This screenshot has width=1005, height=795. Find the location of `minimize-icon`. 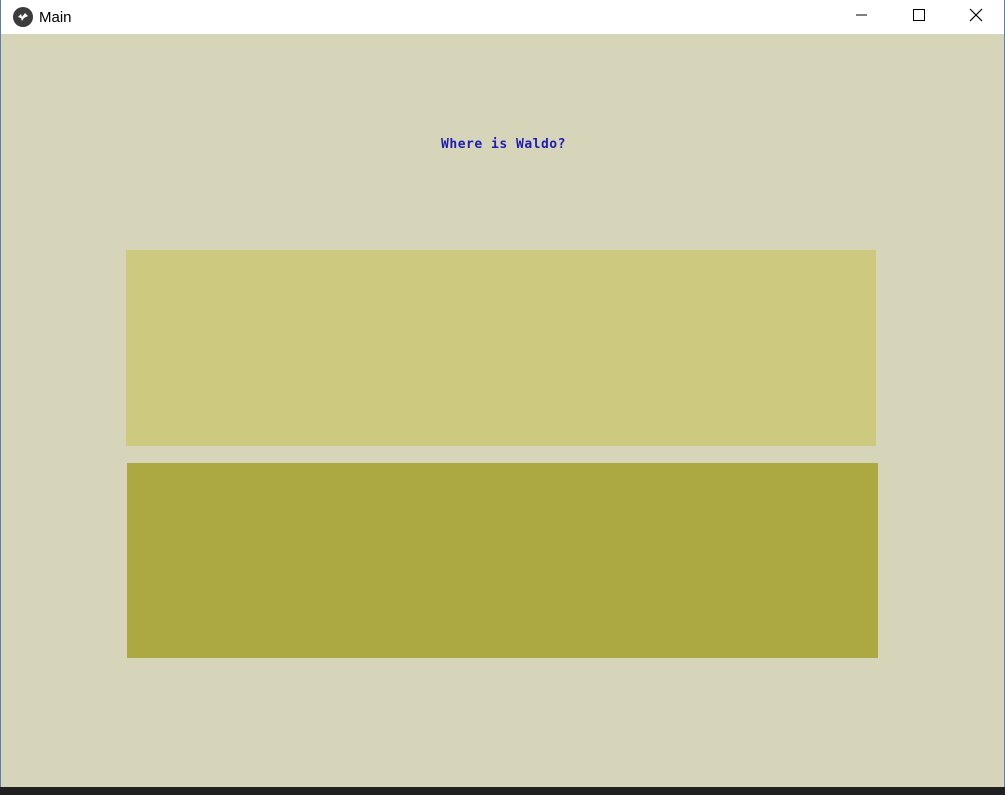

minimize-icon is located at coordinates (861, 15).